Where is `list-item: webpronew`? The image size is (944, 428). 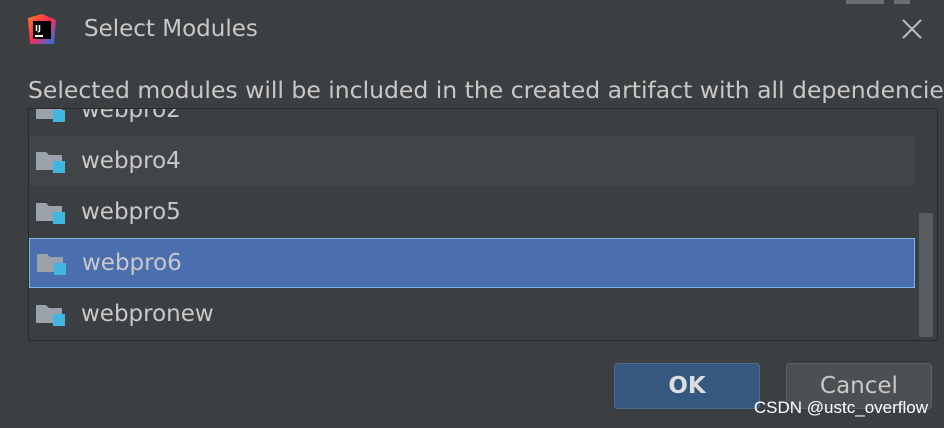 list-item: webpronew is located at coordinates (472, 314).